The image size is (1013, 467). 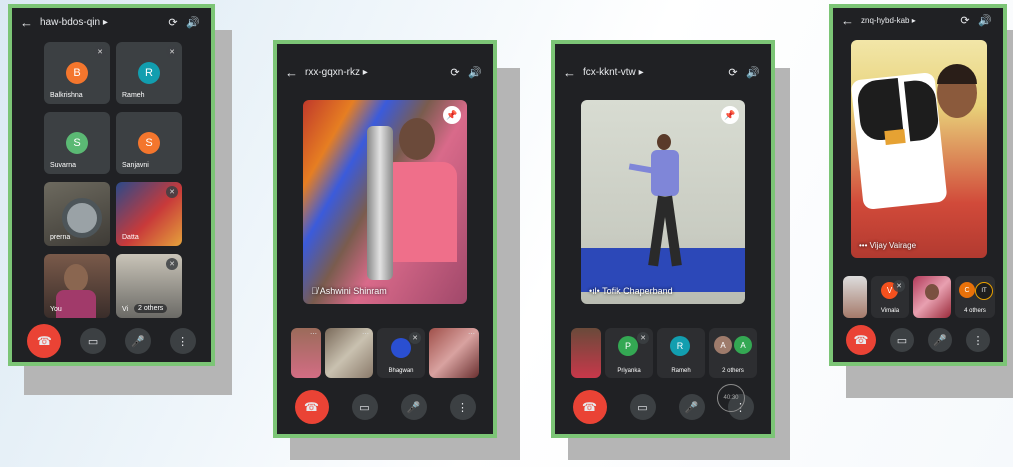 I want to click on participant-tile: S Suvarna, so click(x=77, y=143).